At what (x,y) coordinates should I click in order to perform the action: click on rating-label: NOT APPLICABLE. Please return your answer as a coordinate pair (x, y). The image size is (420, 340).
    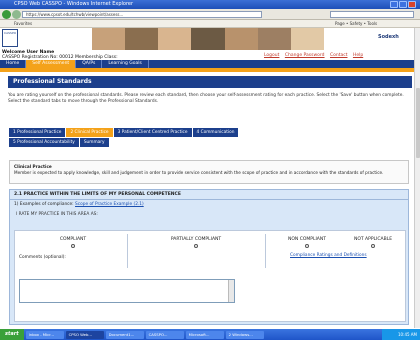
    Looking at the image, I should click on (373, 239).